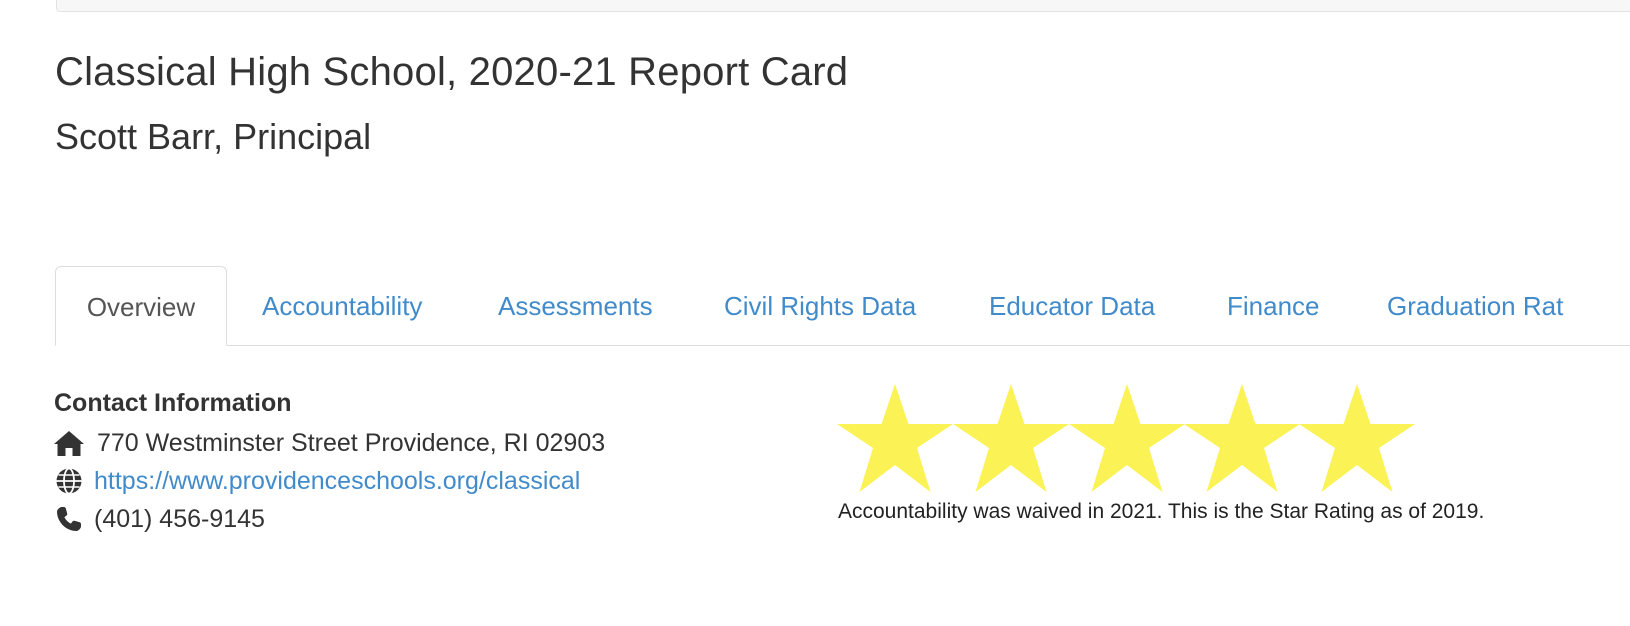  What do you see at coordinates (820, 305) in the screenshot?
I see `tab-civil-rights-data: Civil Rights Data` at bounding box center [820, 305].